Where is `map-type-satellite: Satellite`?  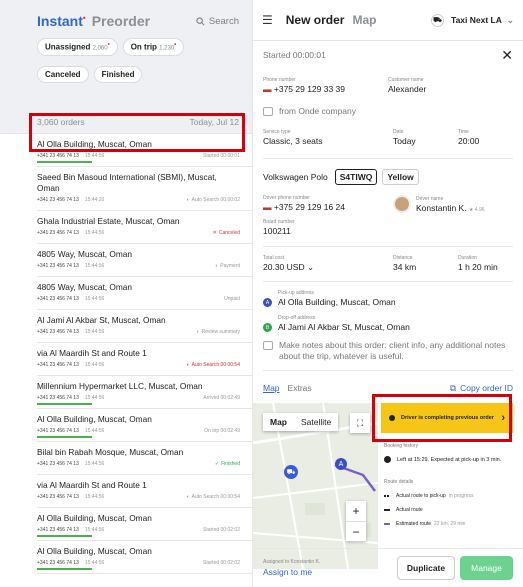
map-type-satellite: Satellite is located at coordinates (316, 422).